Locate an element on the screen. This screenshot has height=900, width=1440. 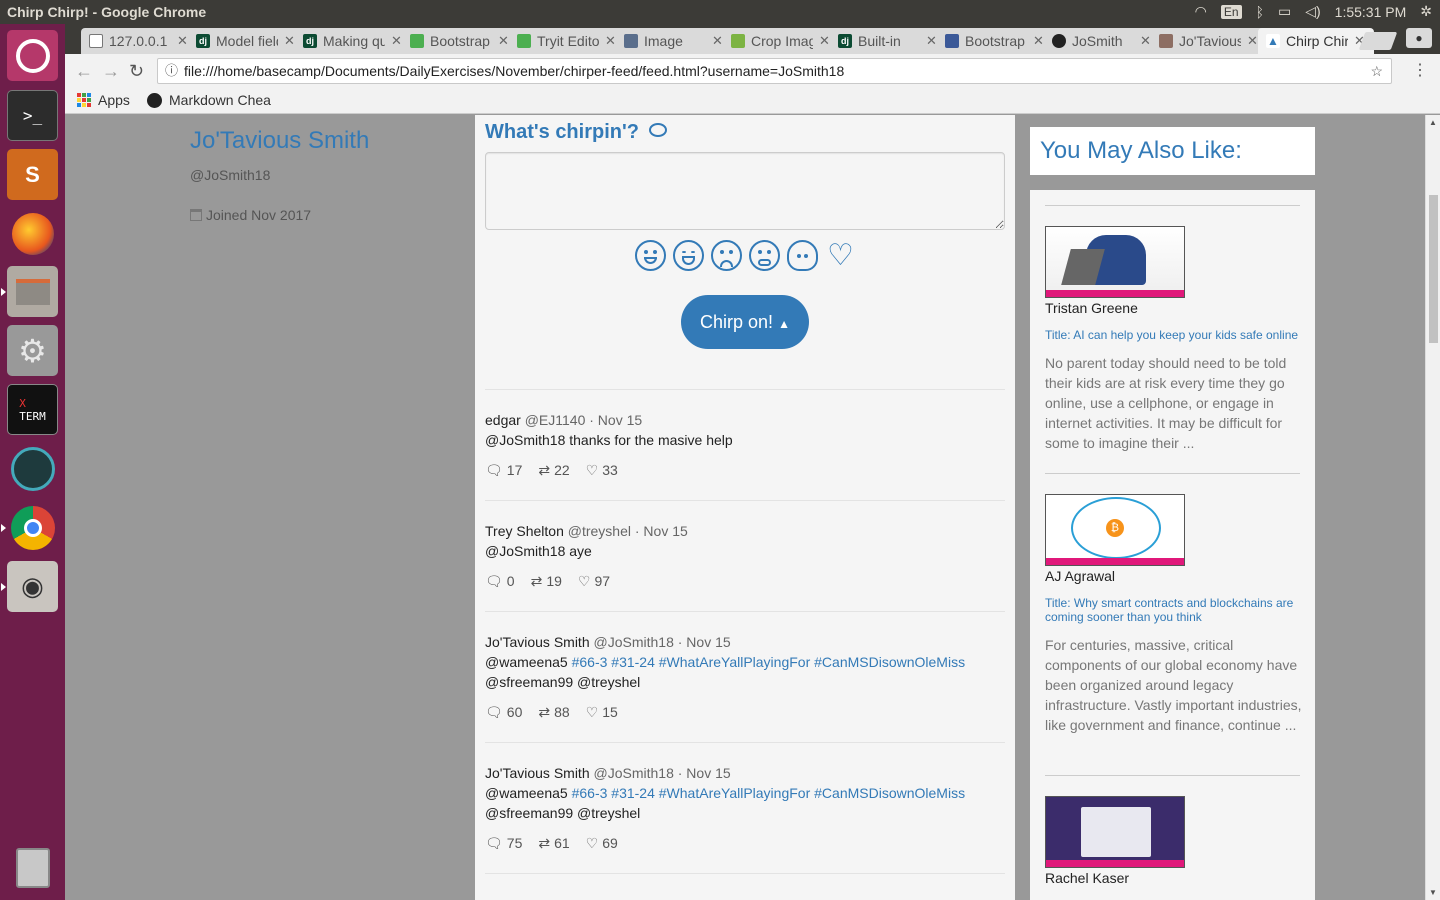
grinning-face-icon is located at coordinates (650, 255).